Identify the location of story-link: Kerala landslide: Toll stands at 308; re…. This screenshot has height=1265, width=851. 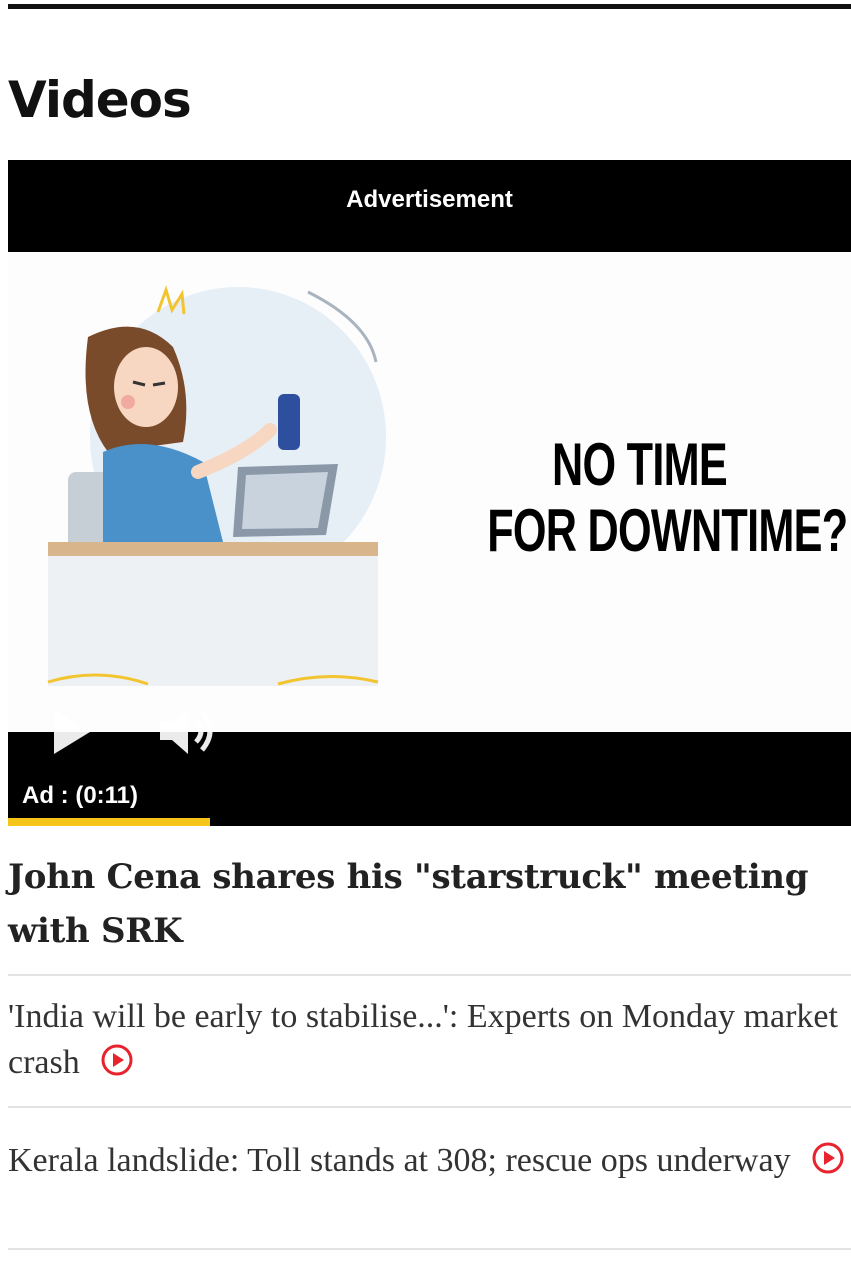
(399, 1160).